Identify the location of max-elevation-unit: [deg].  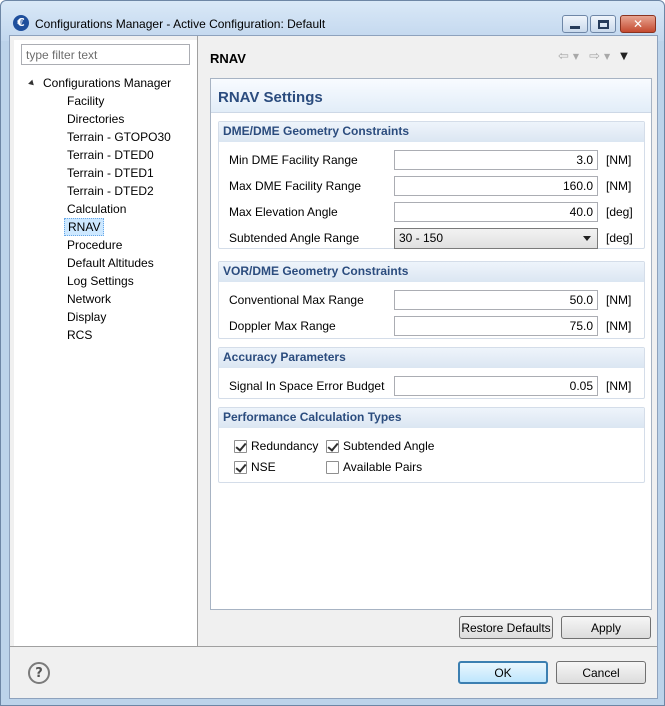
(619, 212).